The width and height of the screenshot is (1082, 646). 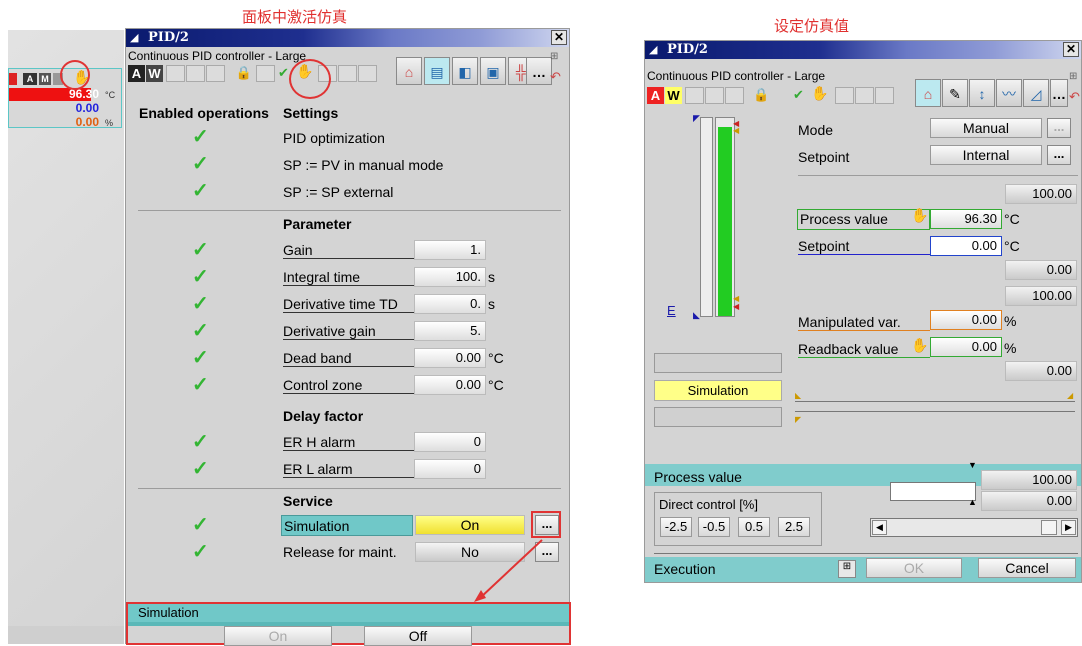 What do you see at coordinates (1027, 568) in the screenshot?
I see `cancel-button: Cancel` at bounding box center [1027, 568].